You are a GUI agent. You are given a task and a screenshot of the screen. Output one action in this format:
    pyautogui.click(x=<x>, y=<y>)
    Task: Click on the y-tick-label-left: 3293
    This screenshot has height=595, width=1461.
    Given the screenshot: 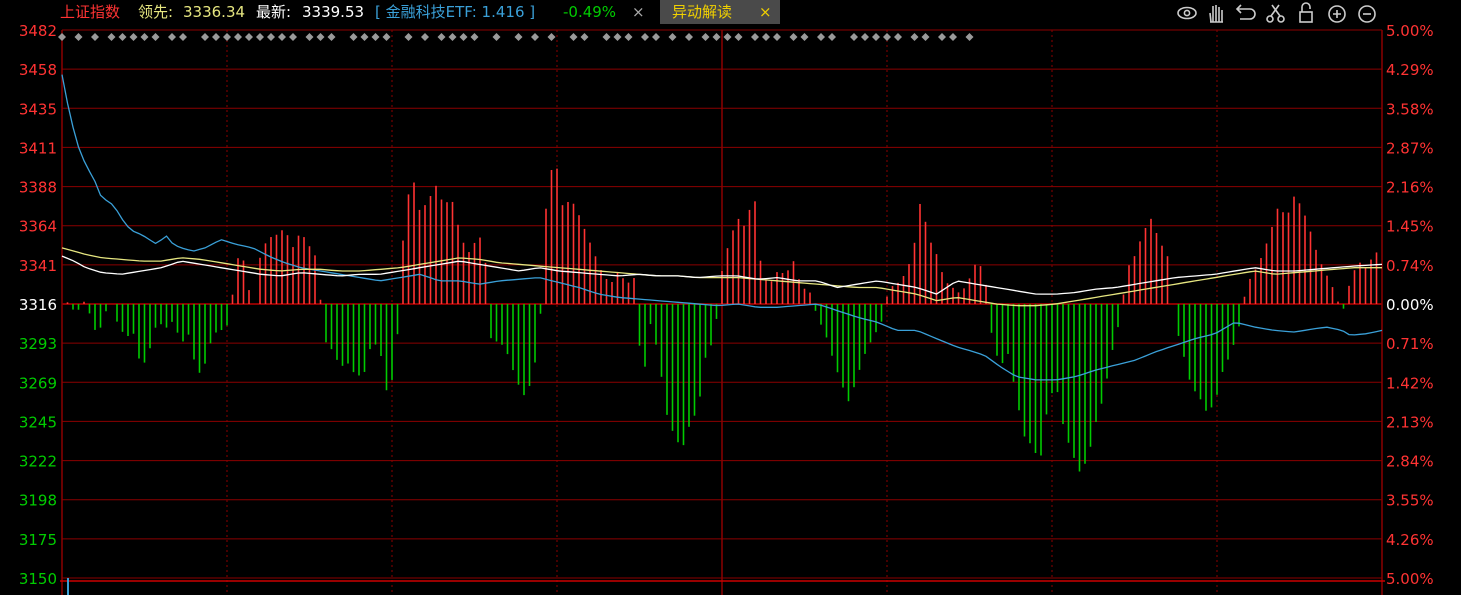 What is the action you would take?
    pyautogui.click(x=38, y=344)
    